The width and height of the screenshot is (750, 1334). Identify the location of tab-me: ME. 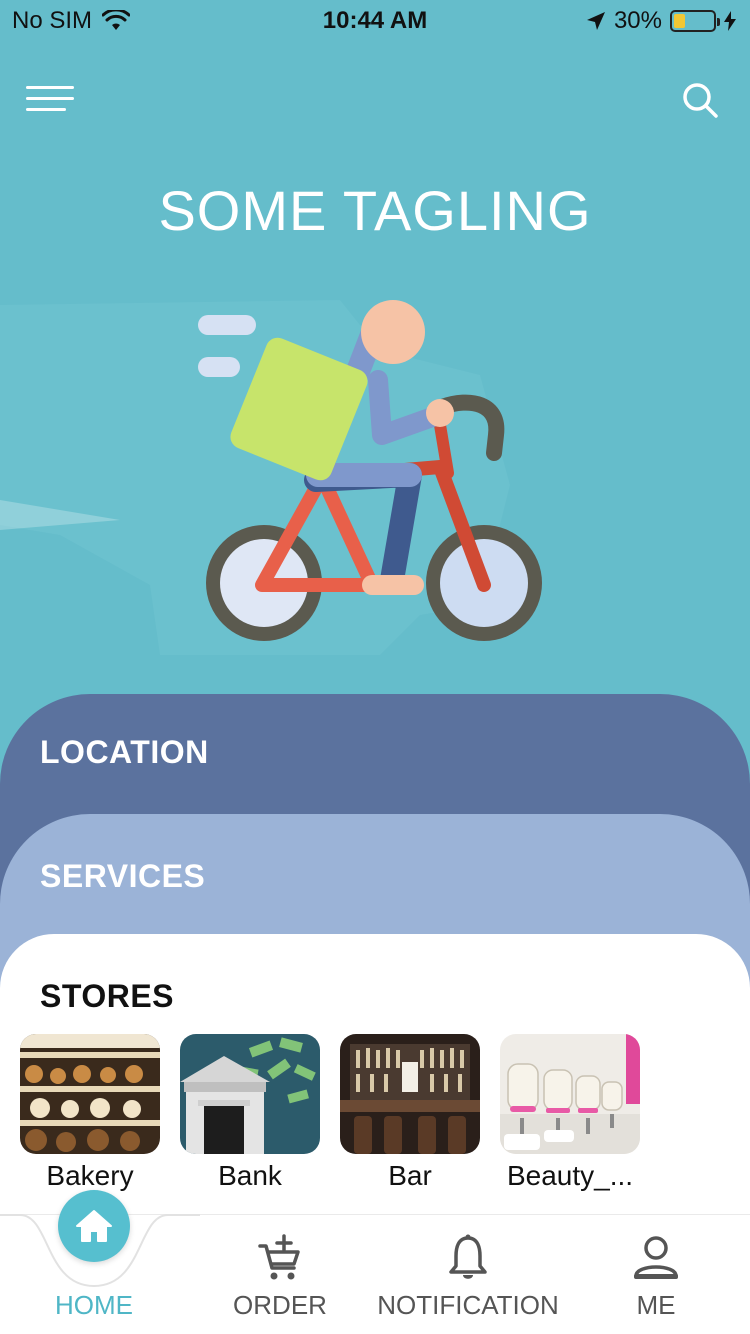
(656, 1274).